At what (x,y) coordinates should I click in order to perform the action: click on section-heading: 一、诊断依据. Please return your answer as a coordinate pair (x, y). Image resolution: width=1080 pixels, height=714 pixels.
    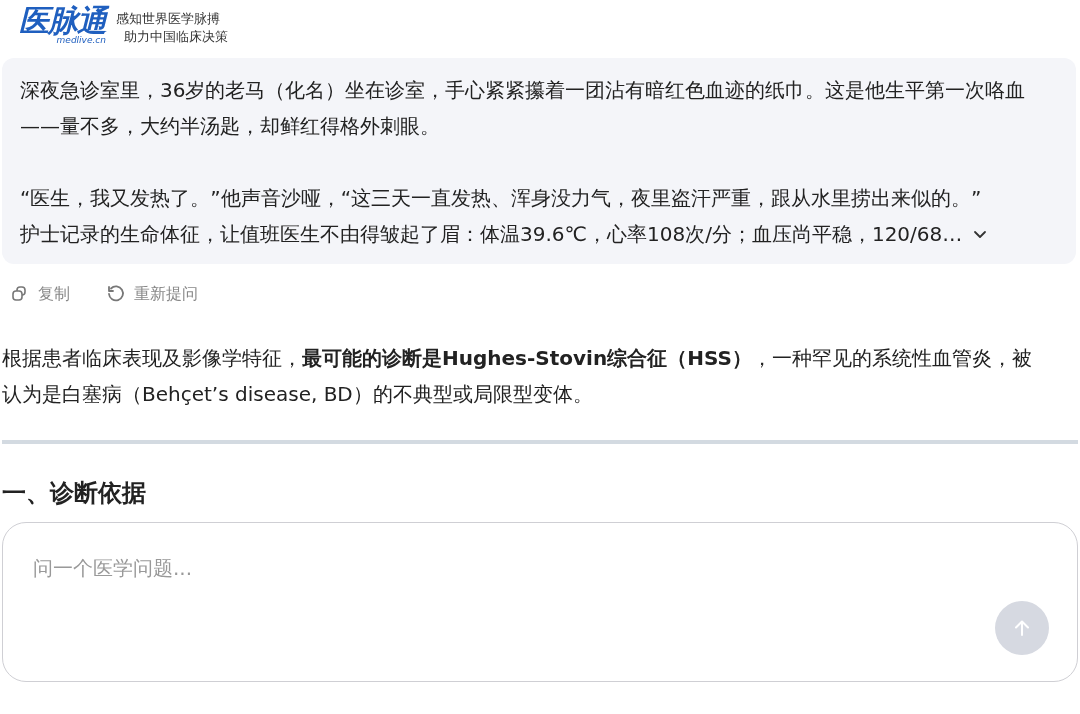
    Looking at the image, I should click on (74, 493).